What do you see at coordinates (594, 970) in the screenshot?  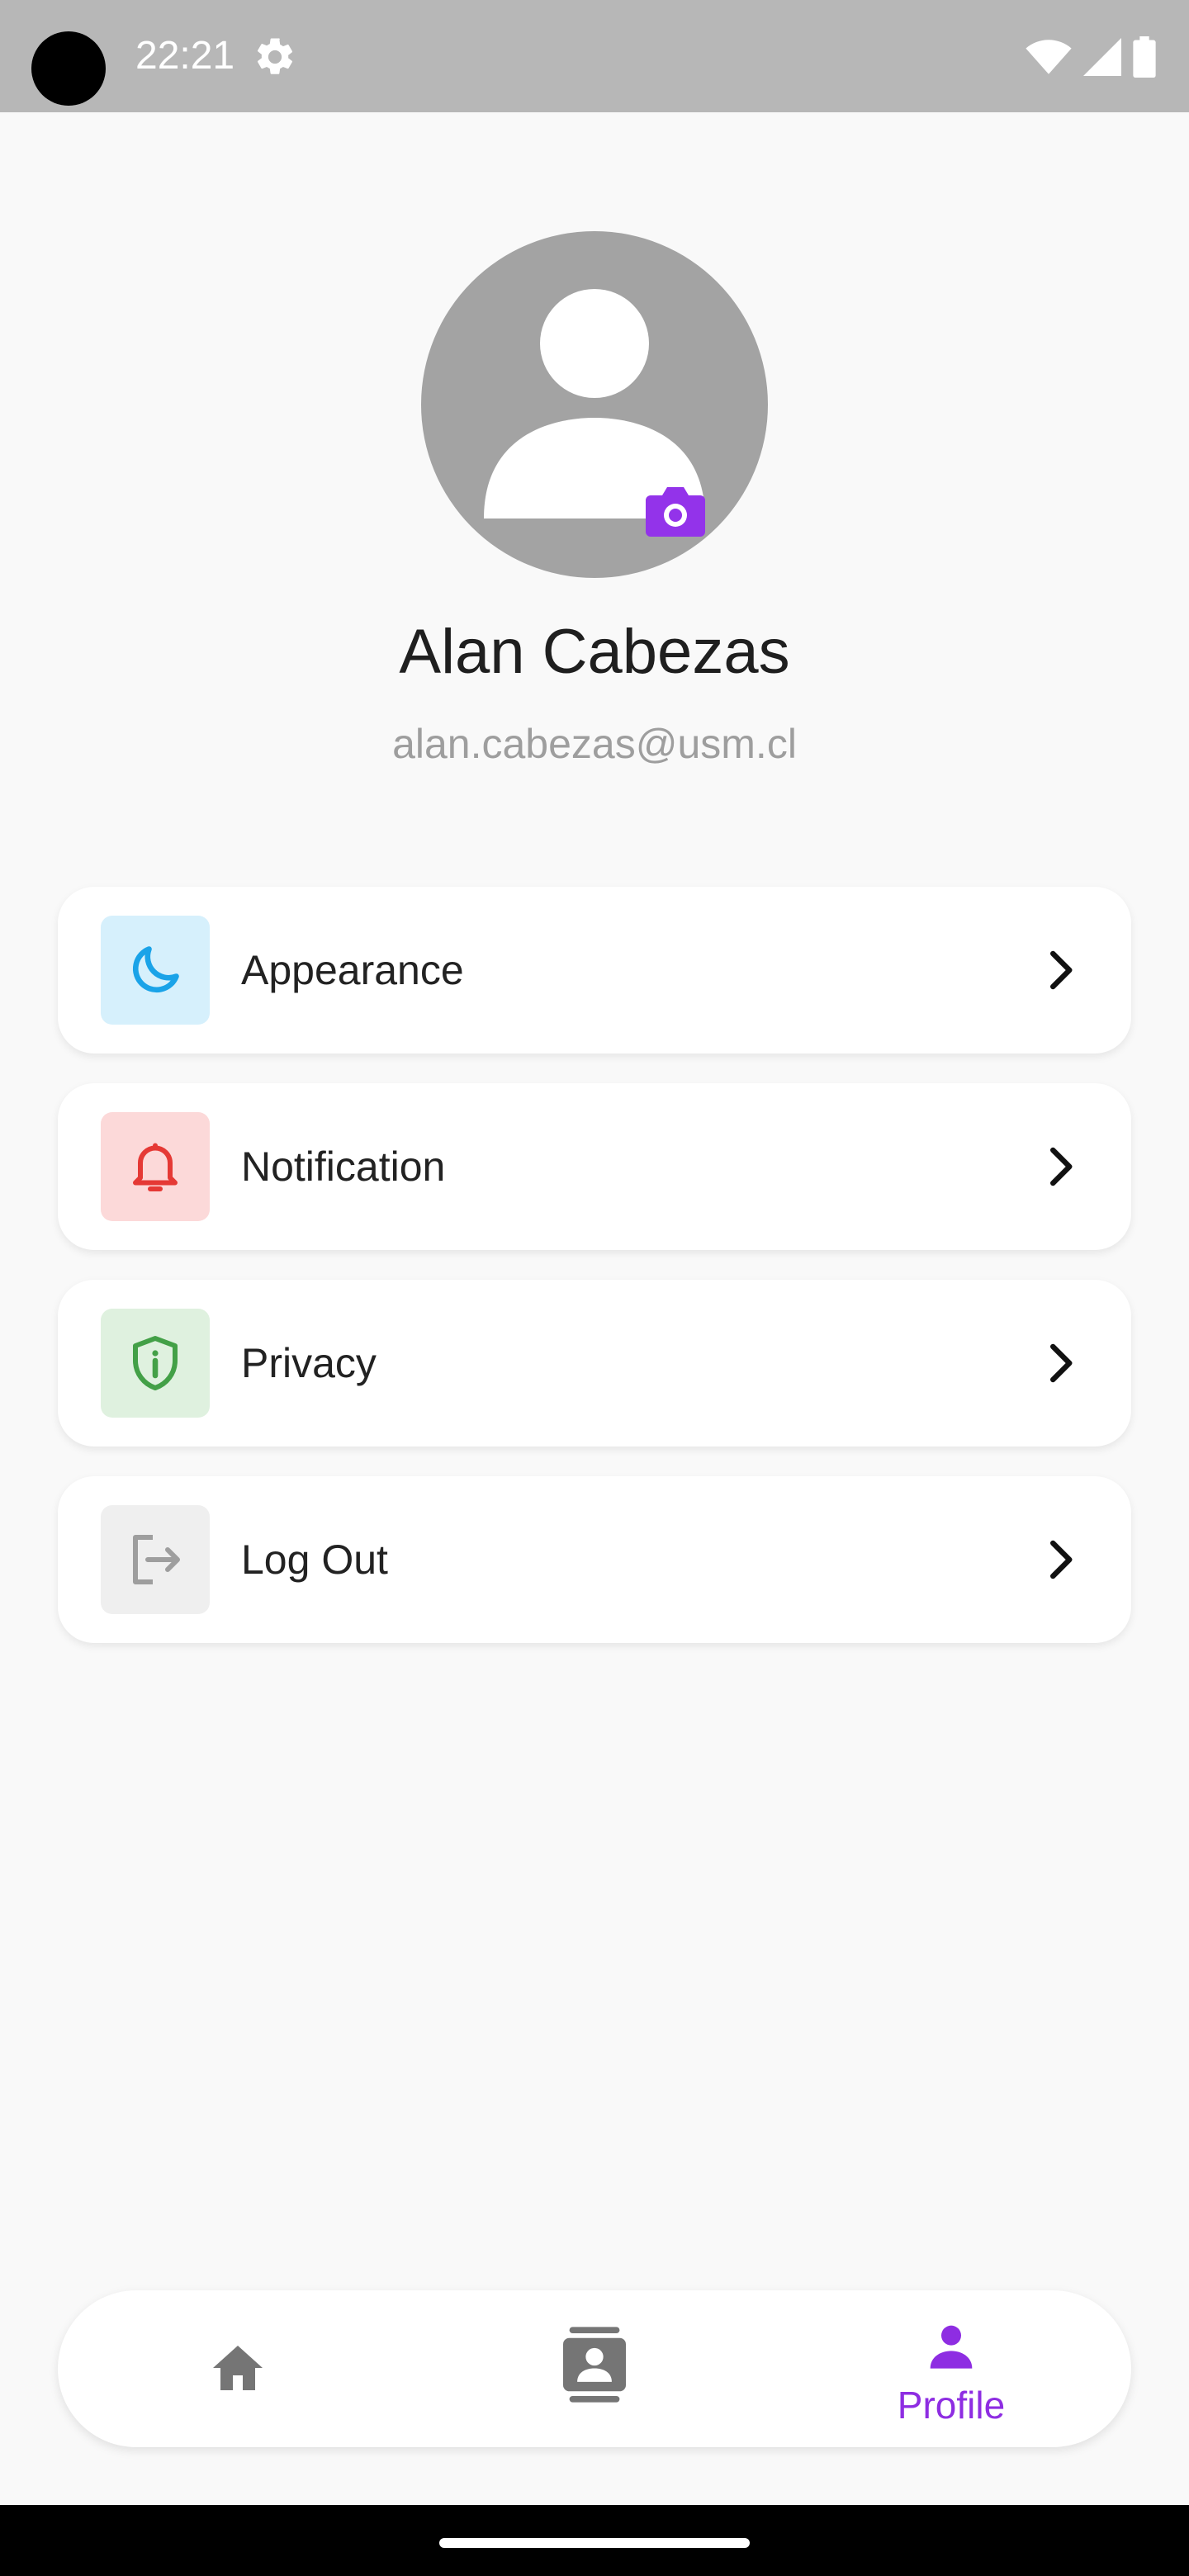 I see `menu-item-appearance: Appearance` at bounding box center [594, 970].